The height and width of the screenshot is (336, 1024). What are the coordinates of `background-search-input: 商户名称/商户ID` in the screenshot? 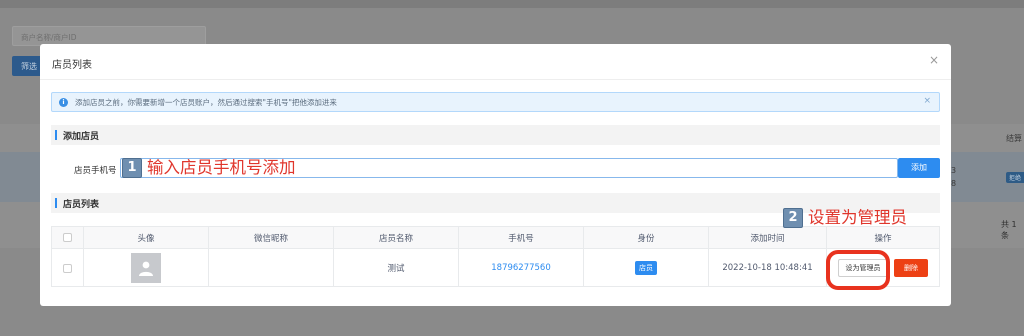 It's located at (109, 36).